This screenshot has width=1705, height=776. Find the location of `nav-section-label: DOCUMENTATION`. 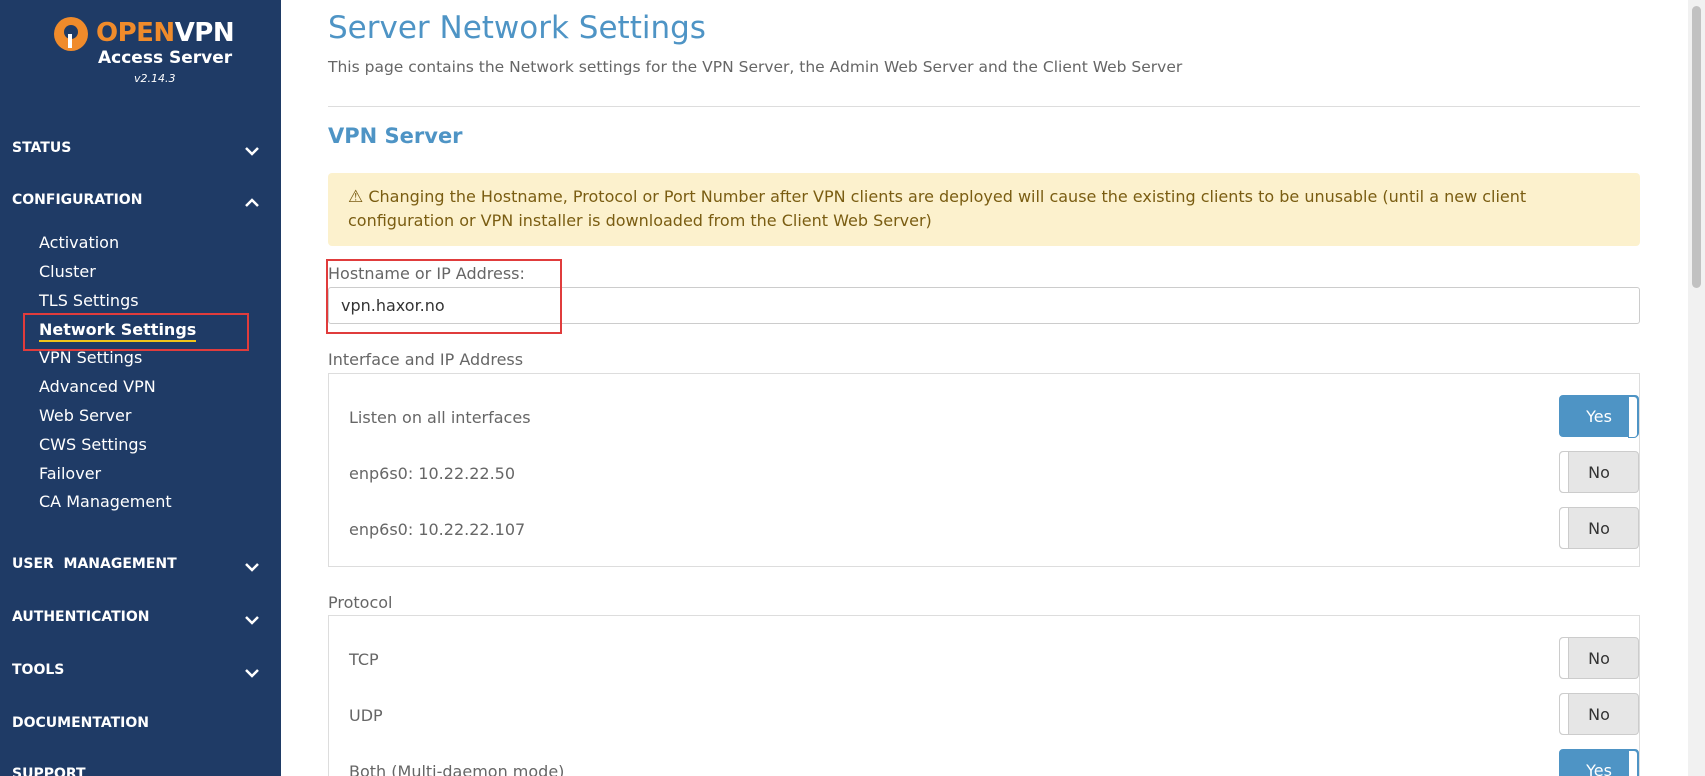

nav-section-label: DOCUMENTATION is located at coordinates (80, 723).